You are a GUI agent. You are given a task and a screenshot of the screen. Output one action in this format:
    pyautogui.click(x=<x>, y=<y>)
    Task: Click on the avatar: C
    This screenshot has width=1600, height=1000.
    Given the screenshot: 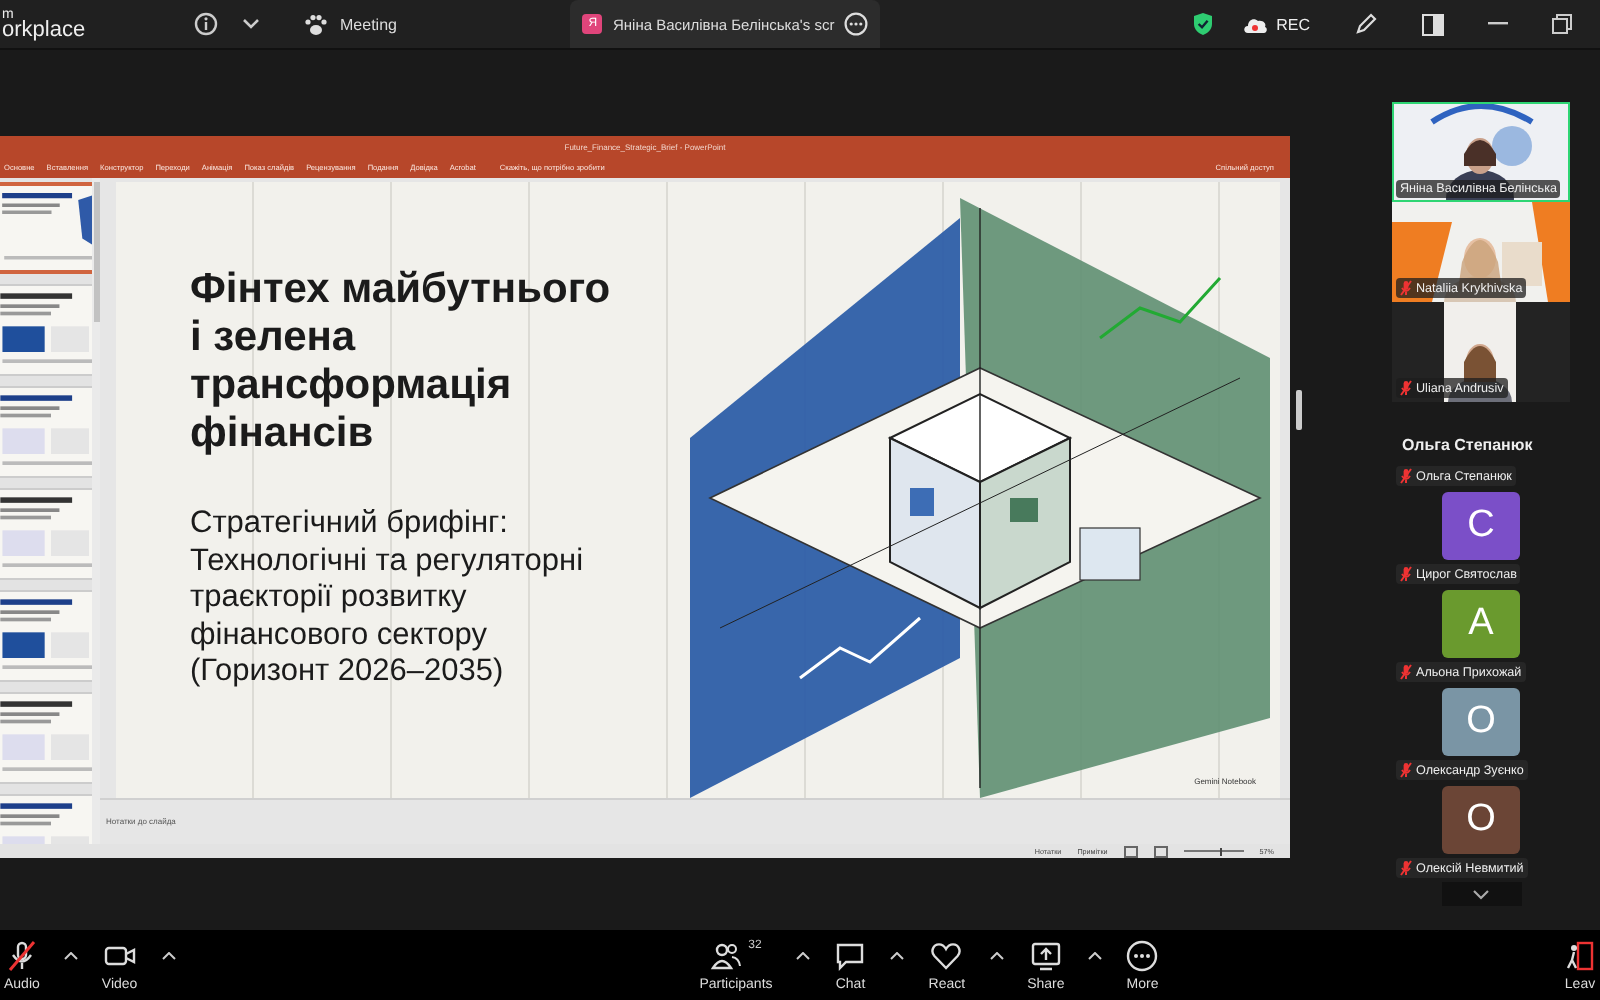 What is the action you would take?
    pyautogui.click(x=1481, y=526)
    